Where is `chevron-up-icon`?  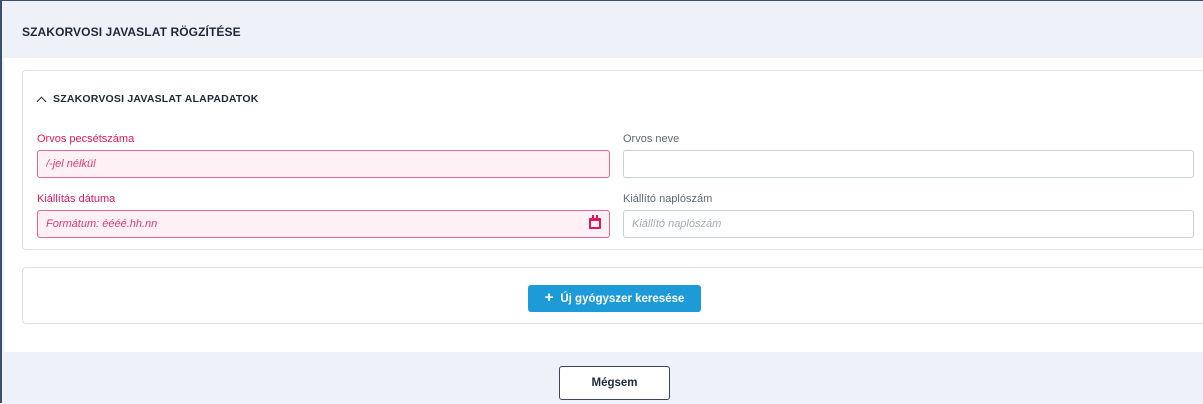
chevron-up-icon is located at coordinates (41, 101).